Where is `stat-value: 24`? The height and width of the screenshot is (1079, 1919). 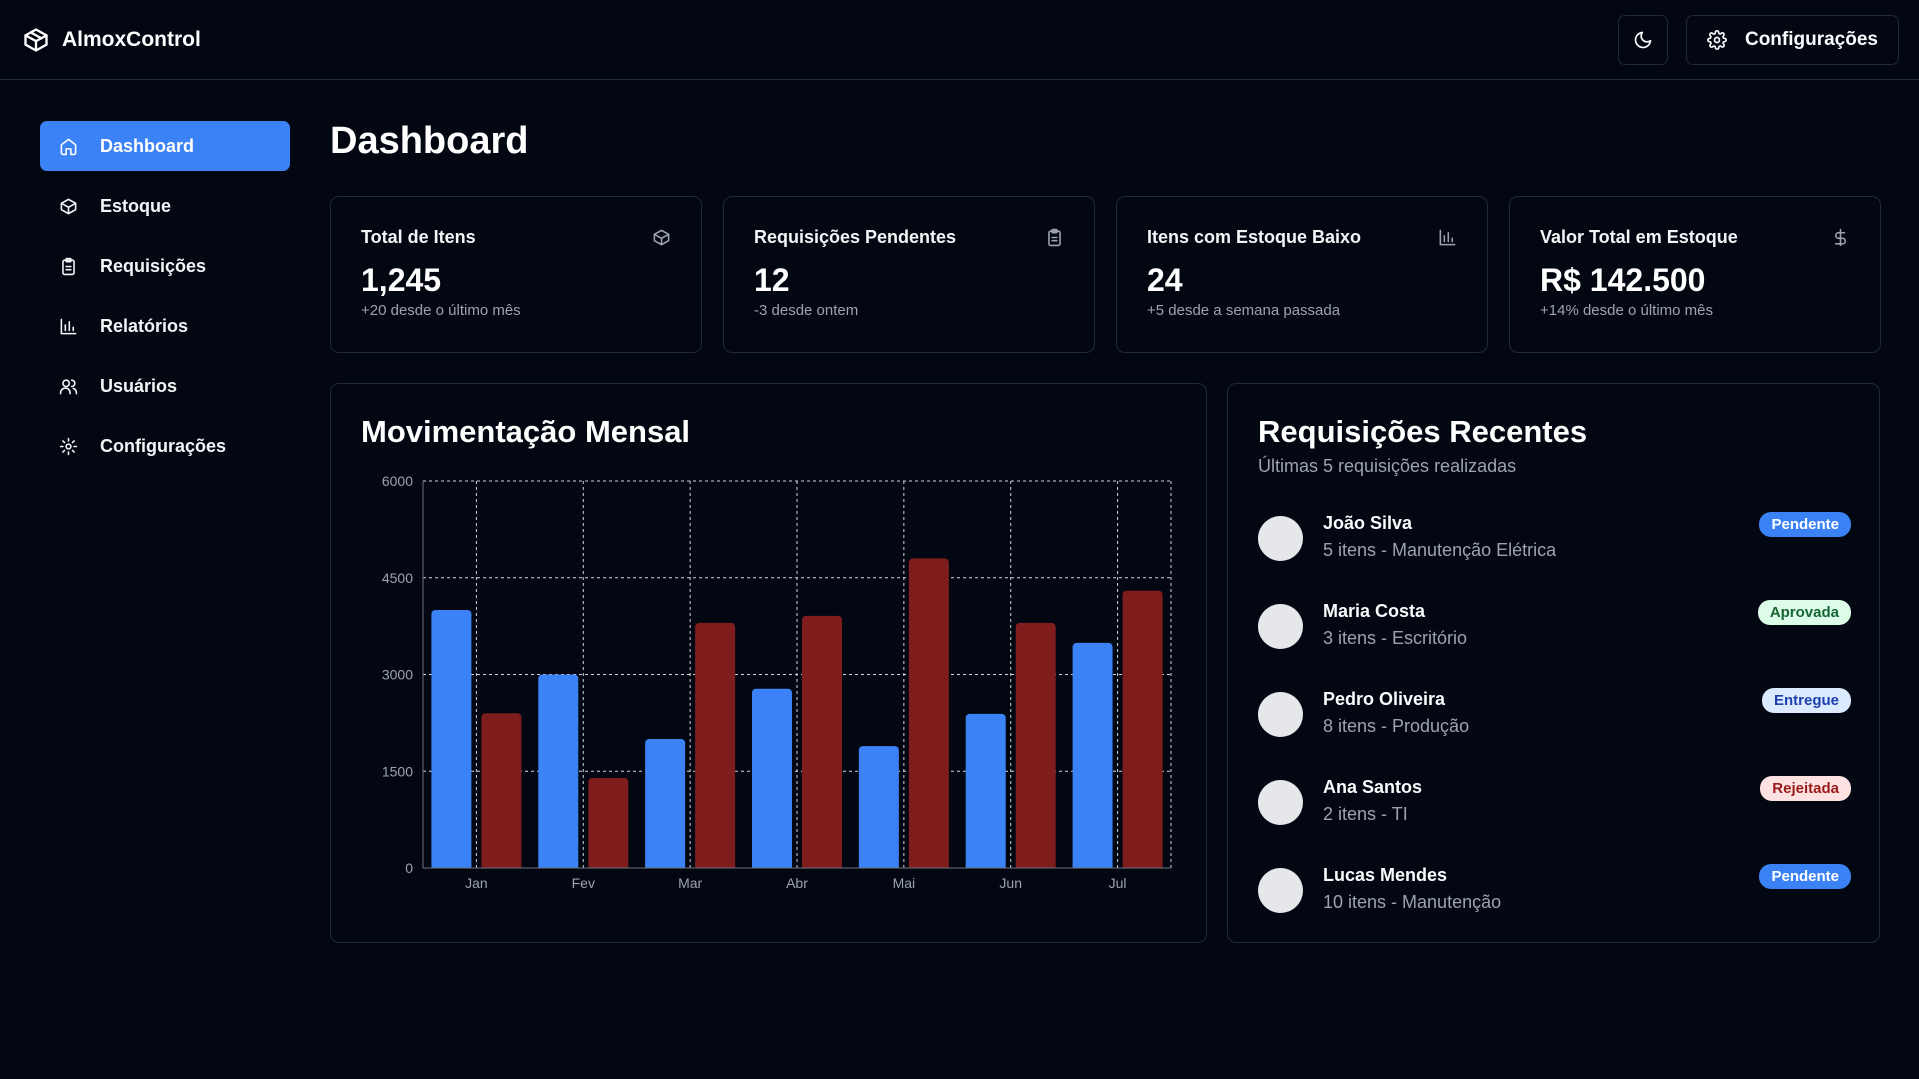
stat-value: 24 is located at coordinates (1165, 280).